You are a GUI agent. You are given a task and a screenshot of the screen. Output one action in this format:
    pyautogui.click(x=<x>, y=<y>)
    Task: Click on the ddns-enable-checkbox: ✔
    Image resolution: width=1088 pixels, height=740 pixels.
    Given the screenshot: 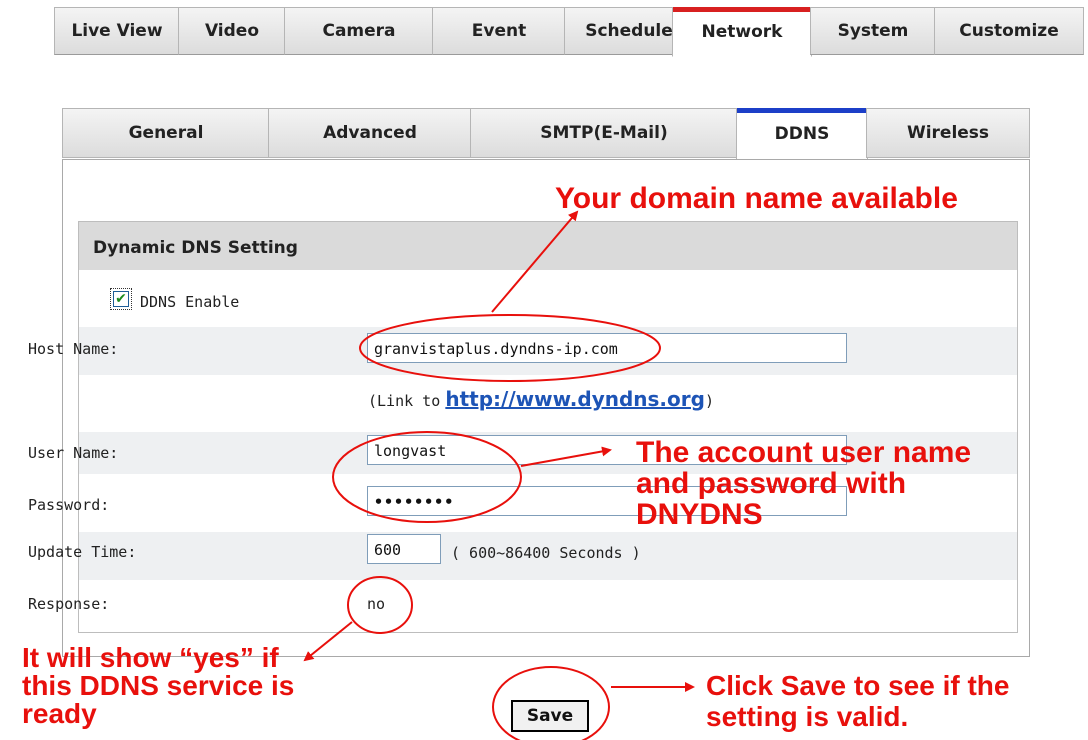 What is the action you would take?
    pyautogui.click(x=121, y=299)
    